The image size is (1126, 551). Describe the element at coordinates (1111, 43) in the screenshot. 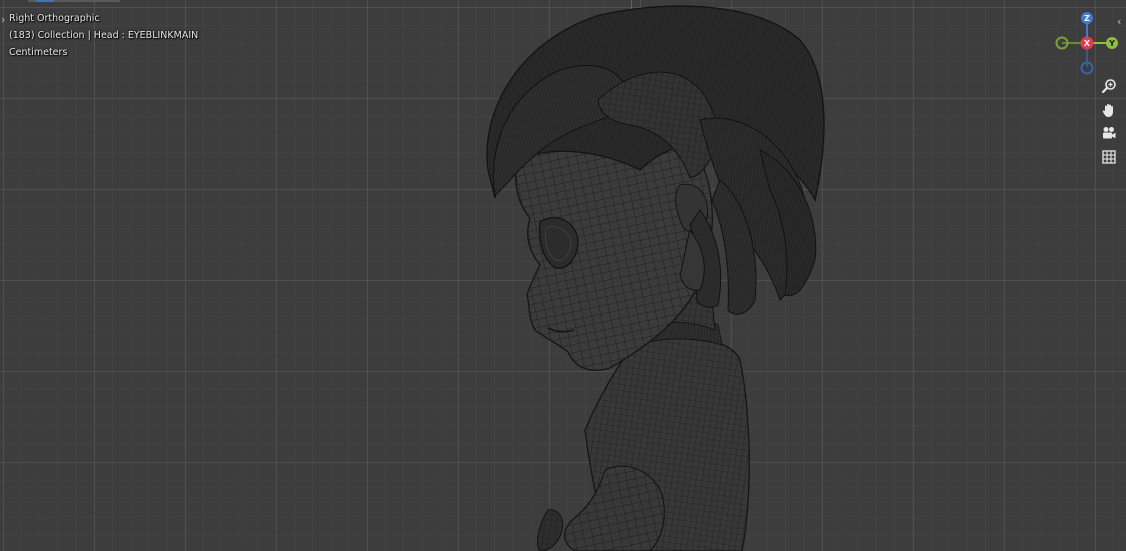

I see `gizmo-y-label: Y` at that location.